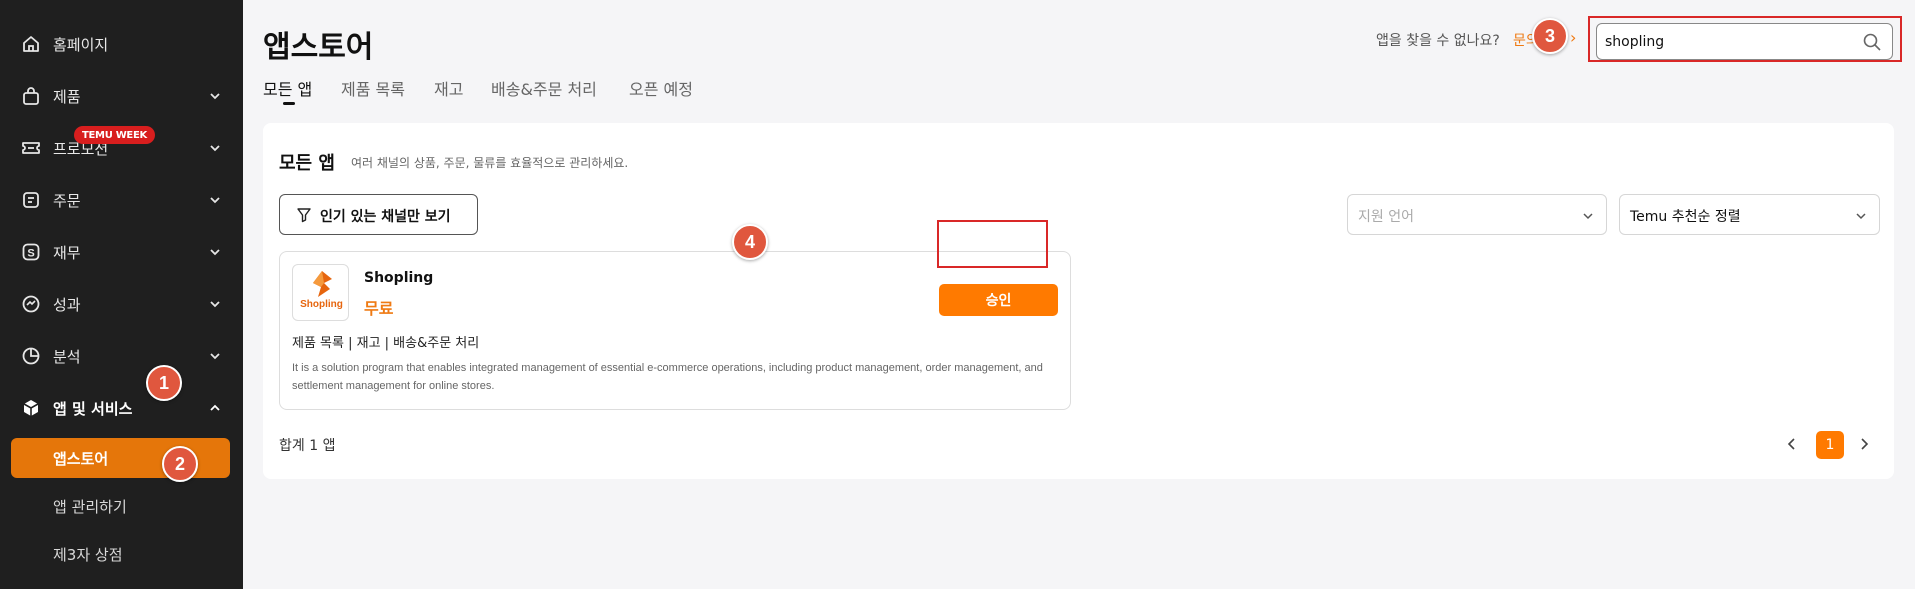 The height and width of the screenshot is (589, 1915). Describe the element at coordinates (121, 304) in the screenshot. I see `sidebar-item-performance: 성과` at that location.